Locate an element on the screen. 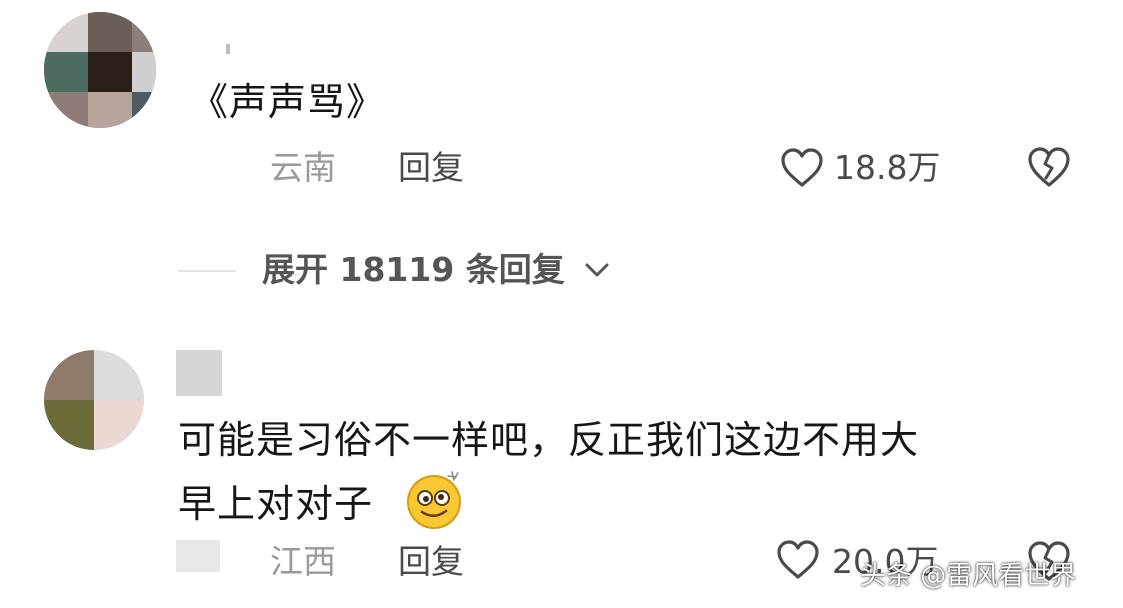 This screenshot has height=608, width=1123. like-count: 18.8万 is located at coordinates (887, 167).